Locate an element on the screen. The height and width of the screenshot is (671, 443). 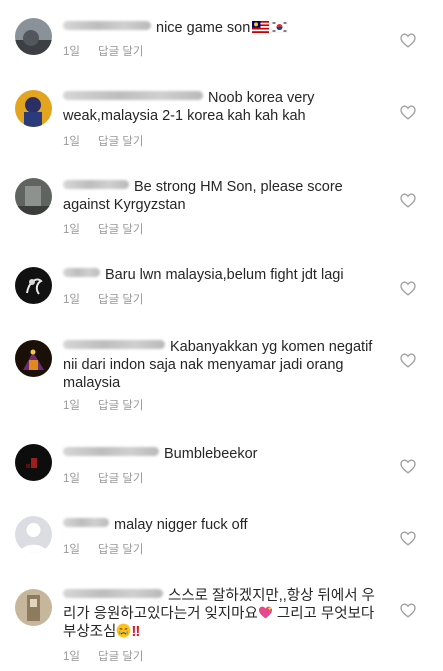
comment-text: Bumblebeekor is located at coordinates (211, 454).